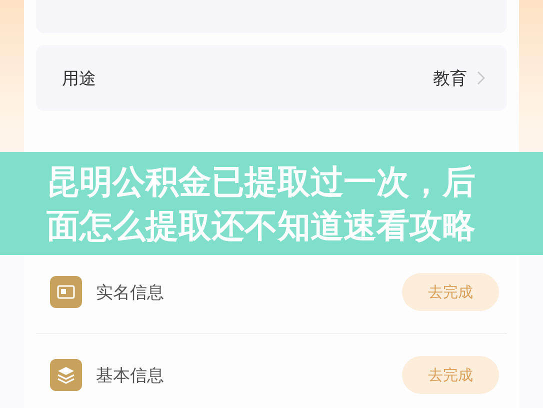 The width and height of the screenshot is (543, 408). What do you see at coordinates (450, 79) in the screenshot?
I see `row-value: 教育` at bounding box center [450, 79].